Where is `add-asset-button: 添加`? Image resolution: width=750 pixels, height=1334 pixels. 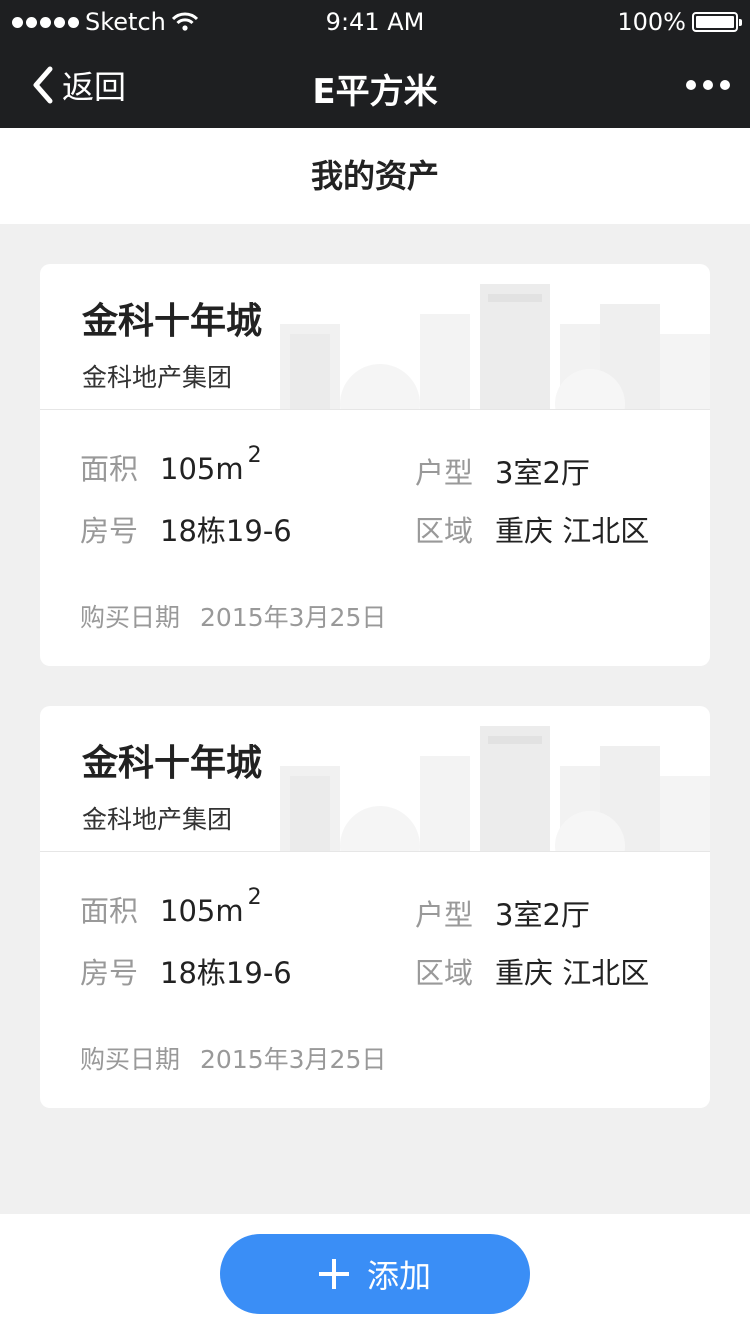
add-asset-button: 添加 is located at coordinates (375, 1274).